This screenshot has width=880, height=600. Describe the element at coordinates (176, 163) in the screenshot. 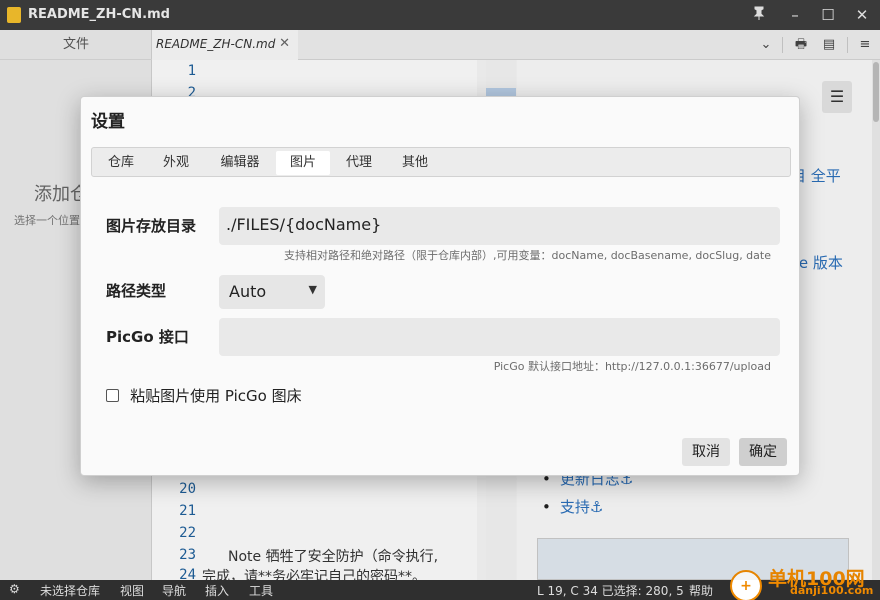

I see `tab-appearance: 外观` at that location.